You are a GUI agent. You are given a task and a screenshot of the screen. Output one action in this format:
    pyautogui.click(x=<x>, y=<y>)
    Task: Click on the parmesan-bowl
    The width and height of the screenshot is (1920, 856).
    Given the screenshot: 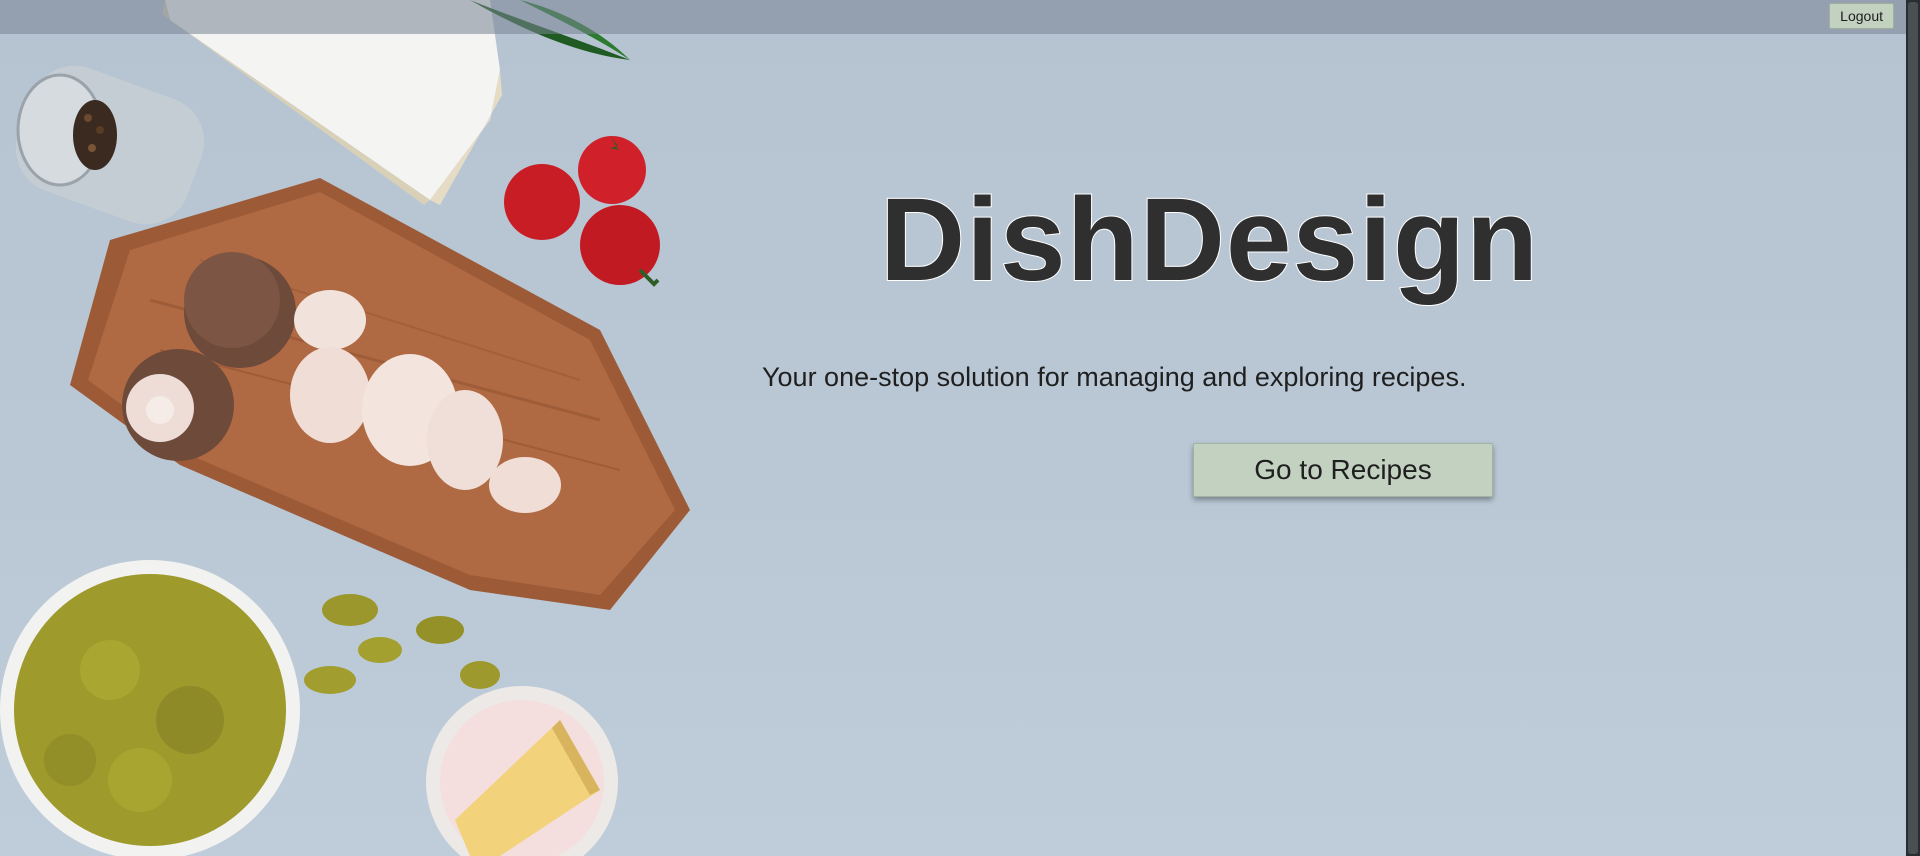 What is the action you would take?
    pyautogui.click(x=522, y=771)
    